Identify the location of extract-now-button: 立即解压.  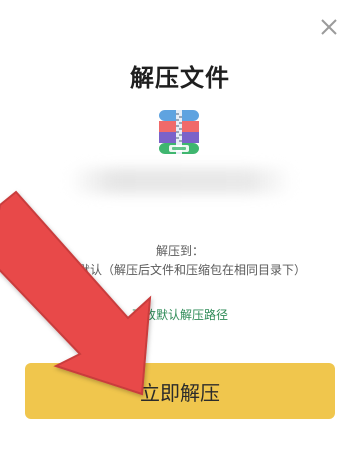
(180, 391).